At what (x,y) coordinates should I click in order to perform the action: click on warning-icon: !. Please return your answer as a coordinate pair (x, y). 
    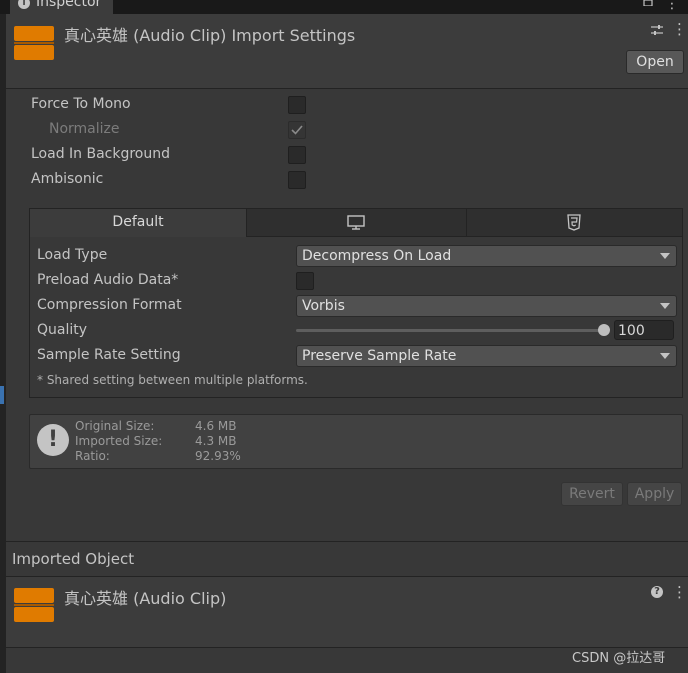
    Looking at the image, I should click on (53, 440).